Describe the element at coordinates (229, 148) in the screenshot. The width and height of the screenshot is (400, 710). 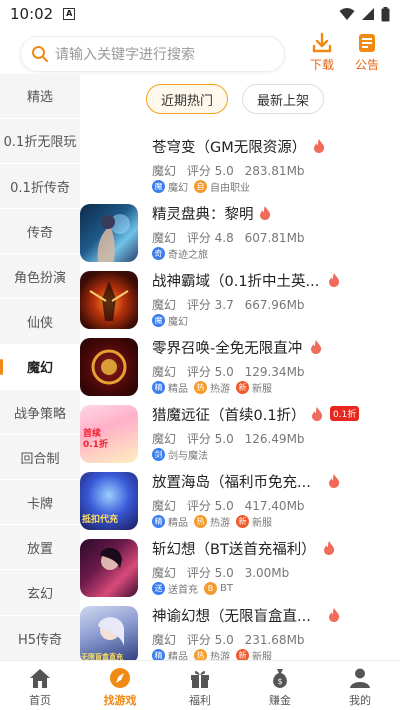
I see `game-title: 苍穹变（GM无限资源）` at that location.